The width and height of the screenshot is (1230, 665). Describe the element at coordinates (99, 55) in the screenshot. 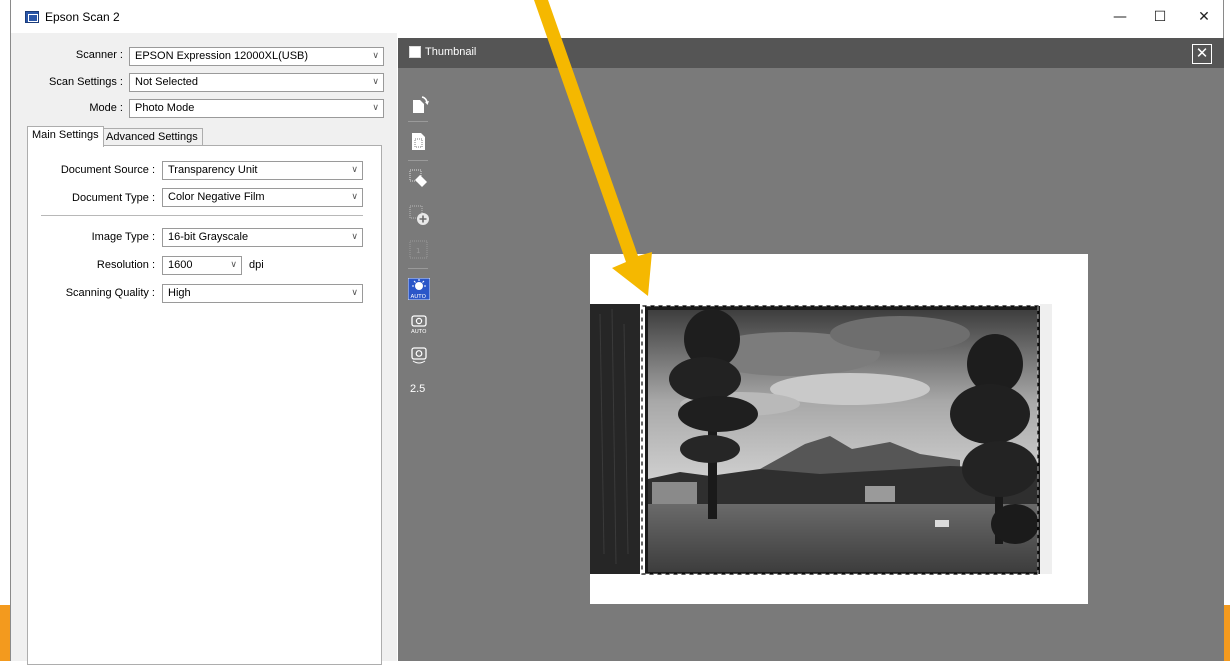

I see `scanner-label: Scanner :` at that location.